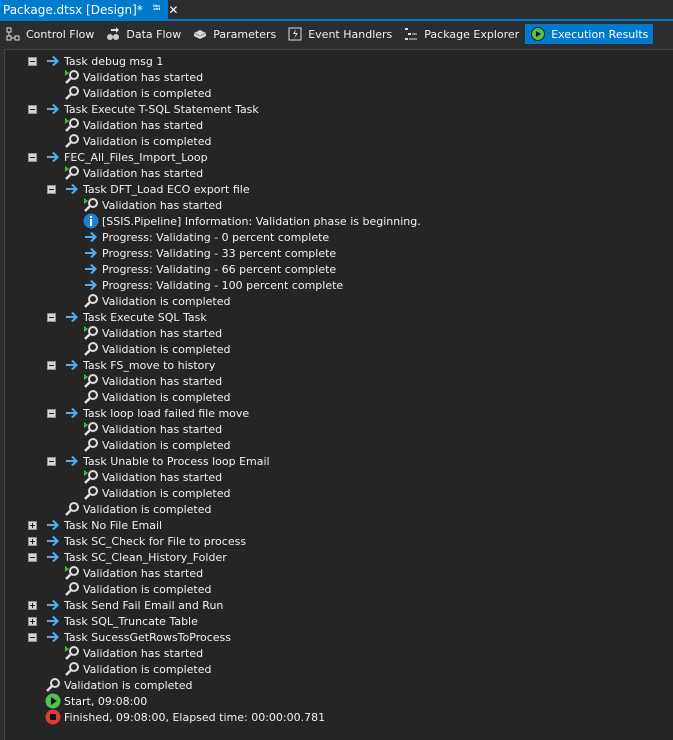 Image resolution: width=673 pixels, height=740 pixels. I want to click on tree-node: Task Unable to Process loop Email, so click(158, 461).